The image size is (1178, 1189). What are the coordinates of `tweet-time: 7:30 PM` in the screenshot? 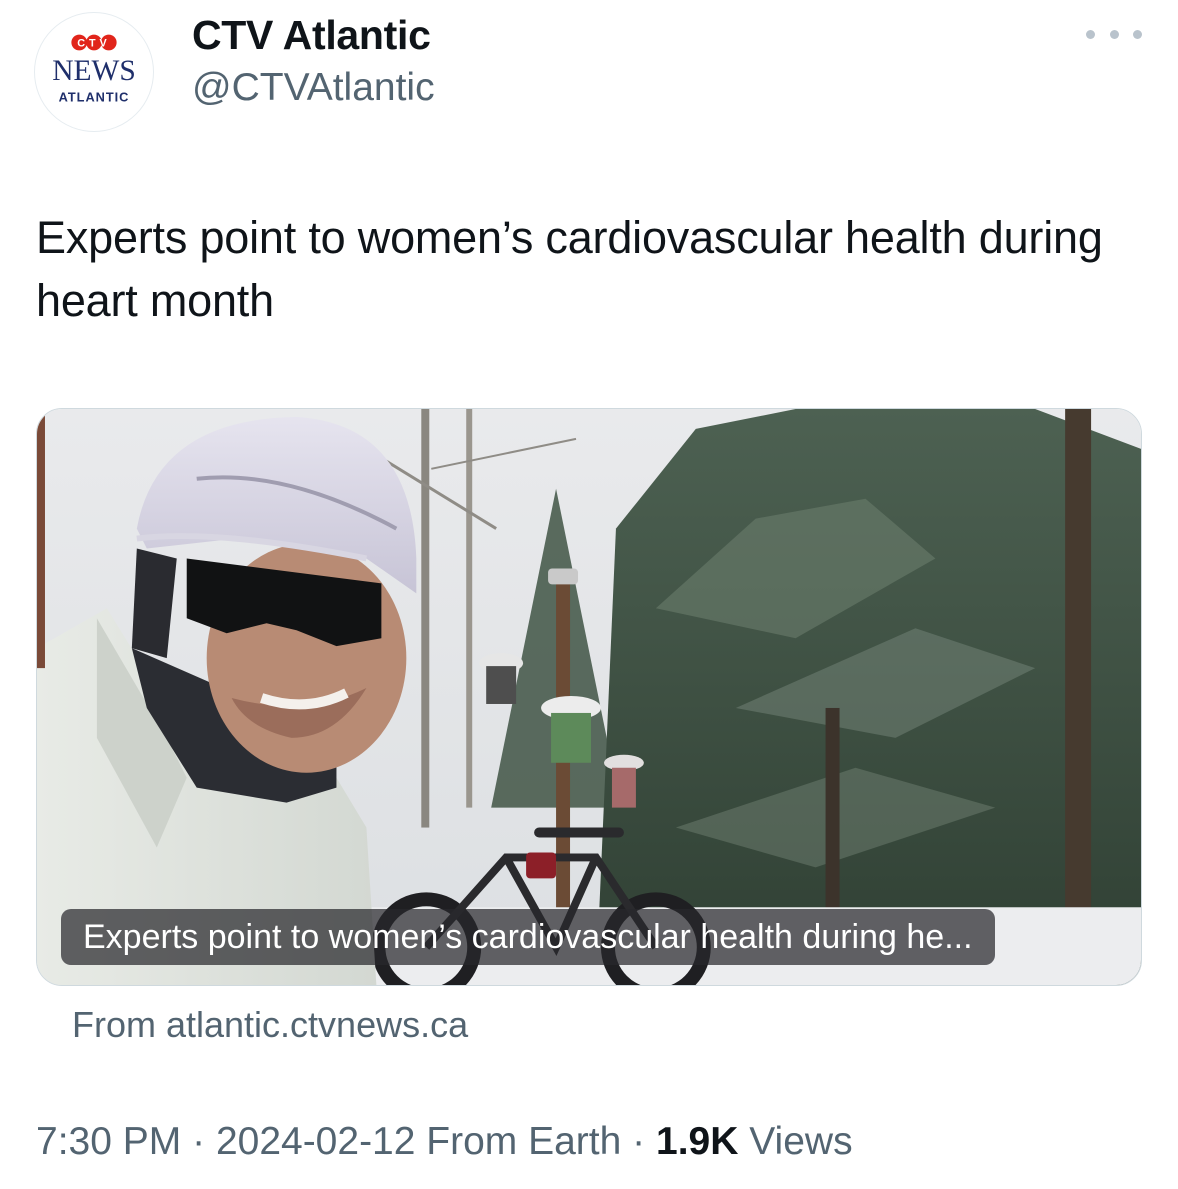 It's located at (108, 1141).